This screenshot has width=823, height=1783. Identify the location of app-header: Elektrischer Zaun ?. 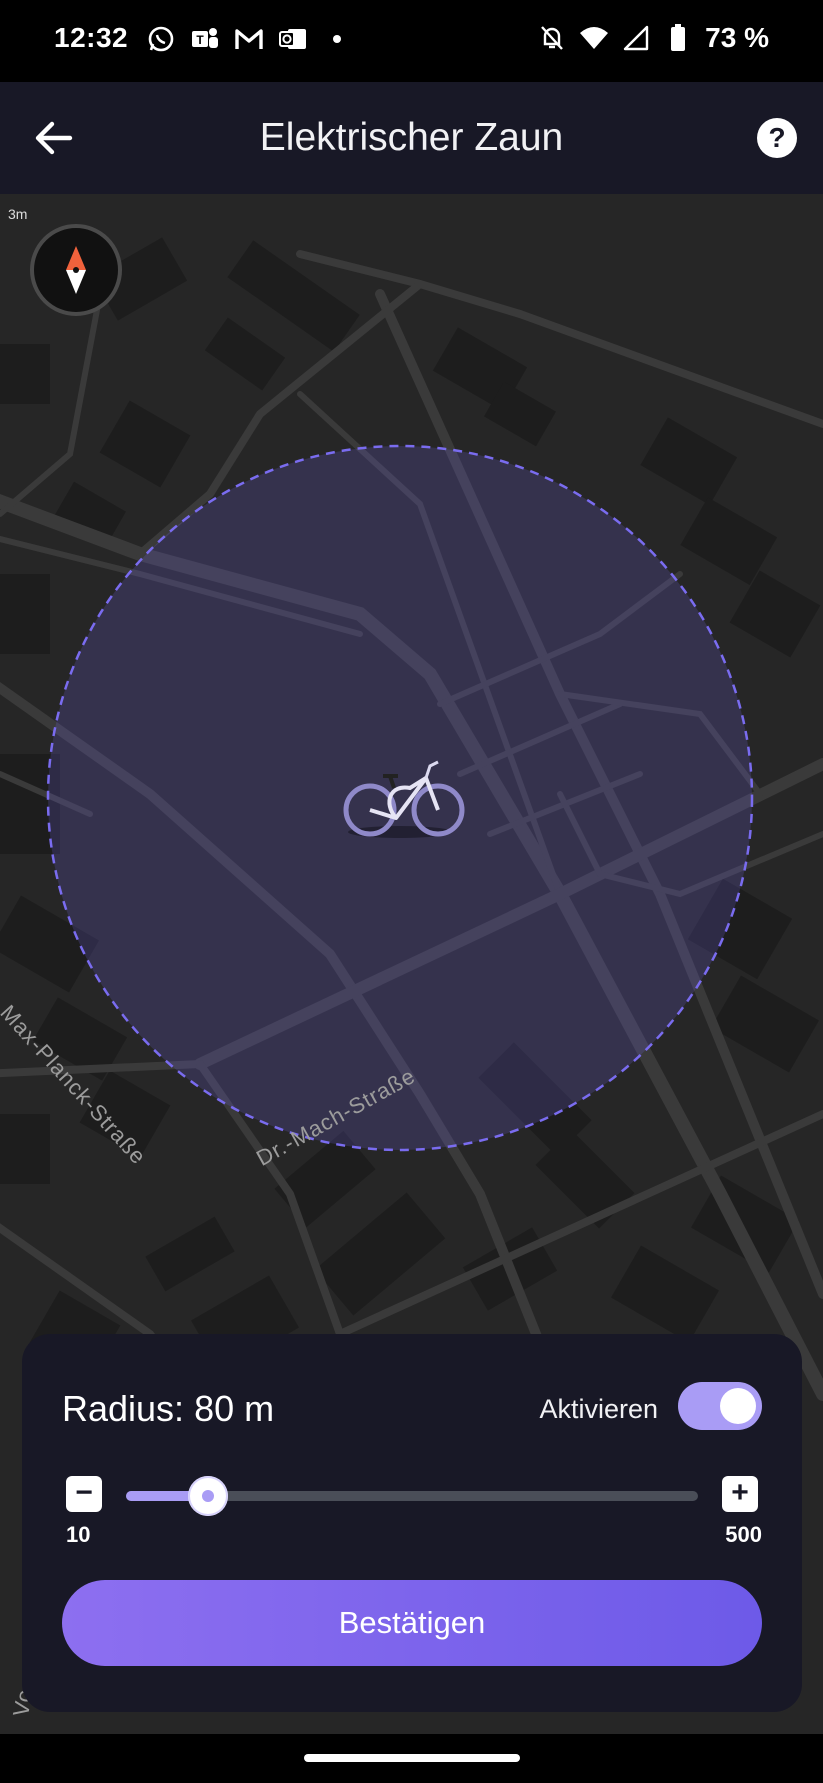
(411, 138).